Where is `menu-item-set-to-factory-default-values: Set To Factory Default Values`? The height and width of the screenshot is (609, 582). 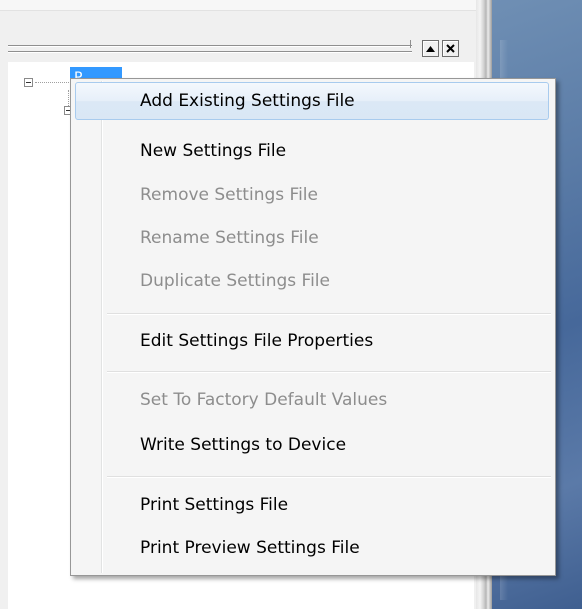
menu-item-set-to-factory-default-values: Set To Factory Default Values is located at coordinates (264, 400).